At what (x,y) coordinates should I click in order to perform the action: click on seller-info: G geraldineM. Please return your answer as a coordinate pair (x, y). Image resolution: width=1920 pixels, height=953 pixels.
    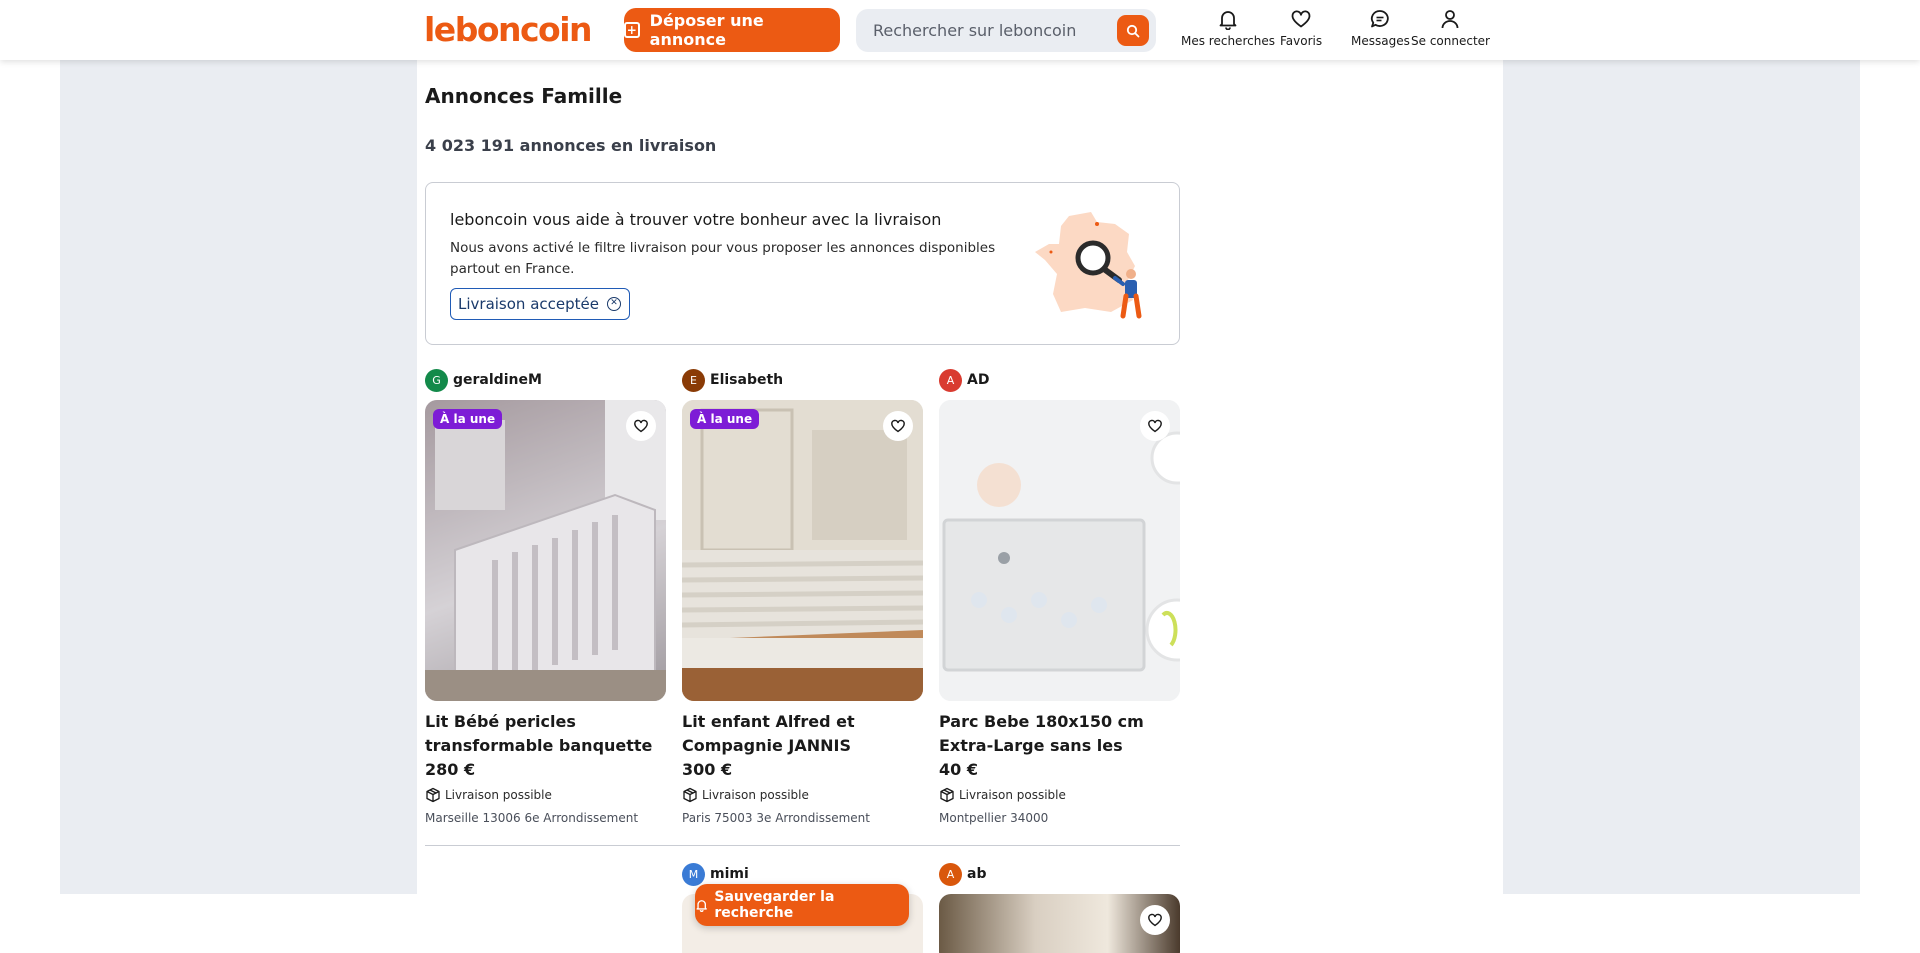
    Looking at the image, I should click on (545, 380).